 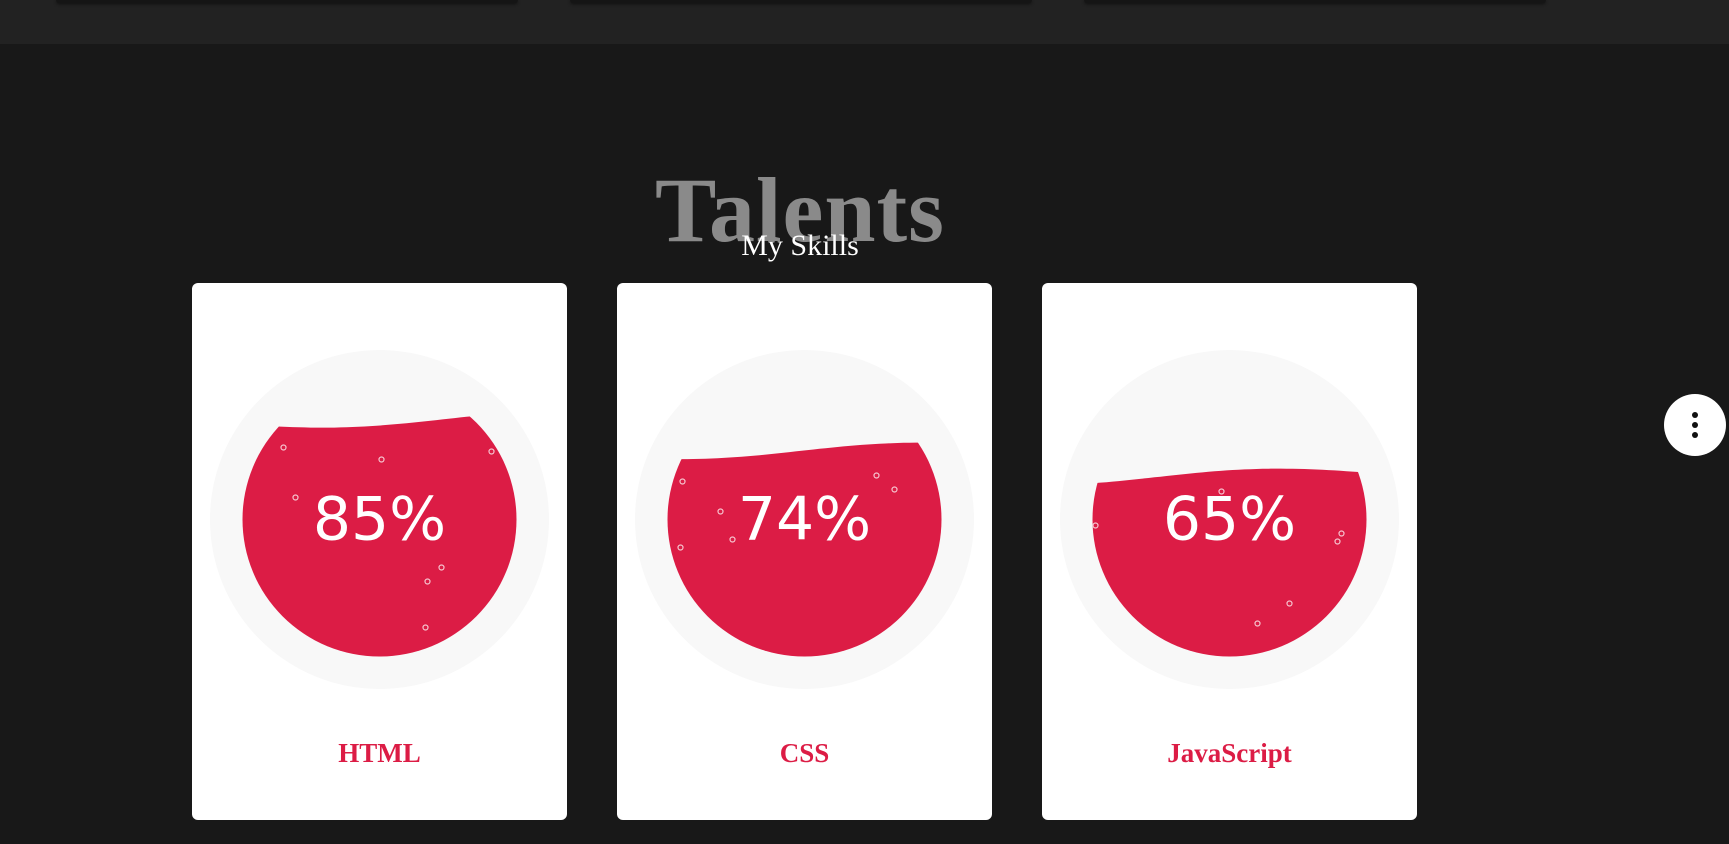 What do you see at coordinates (1229, 753) in the screenshot?
I see `skill-name: JavaScript` at bounding box center [1229, 753].